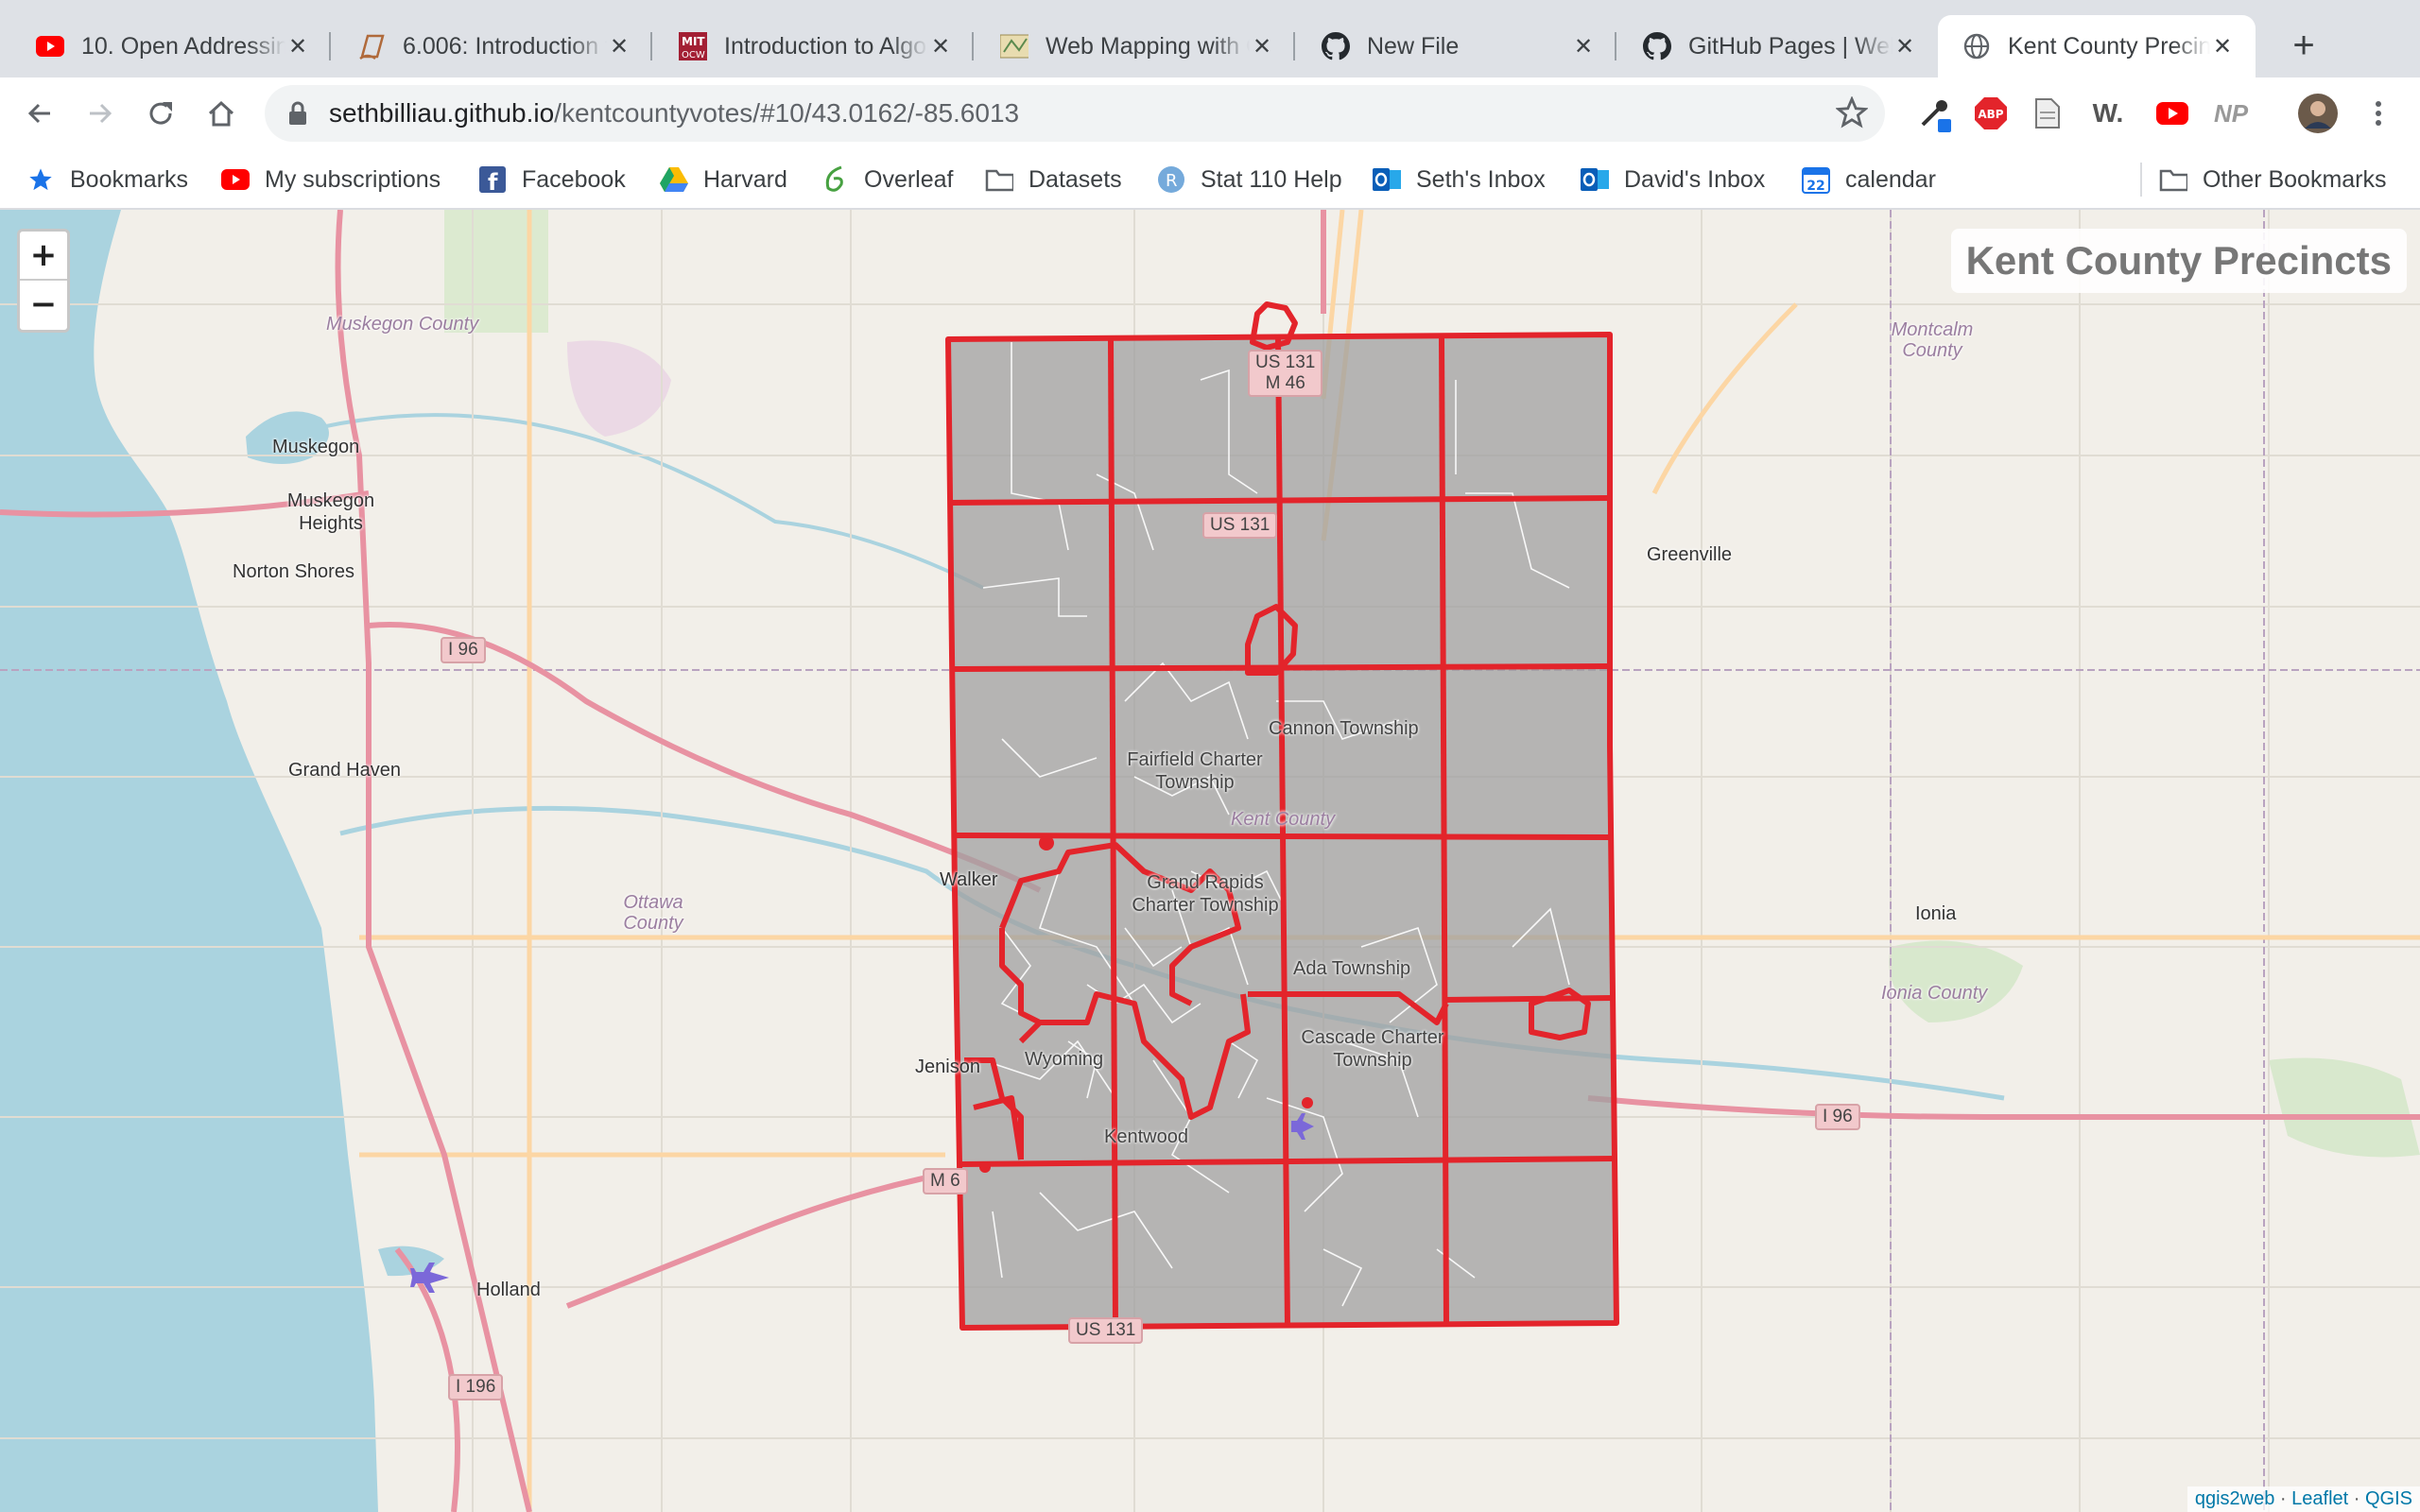 This screenshot has height=1512, width=2420. I want to click on park-area, so click(619, 388).